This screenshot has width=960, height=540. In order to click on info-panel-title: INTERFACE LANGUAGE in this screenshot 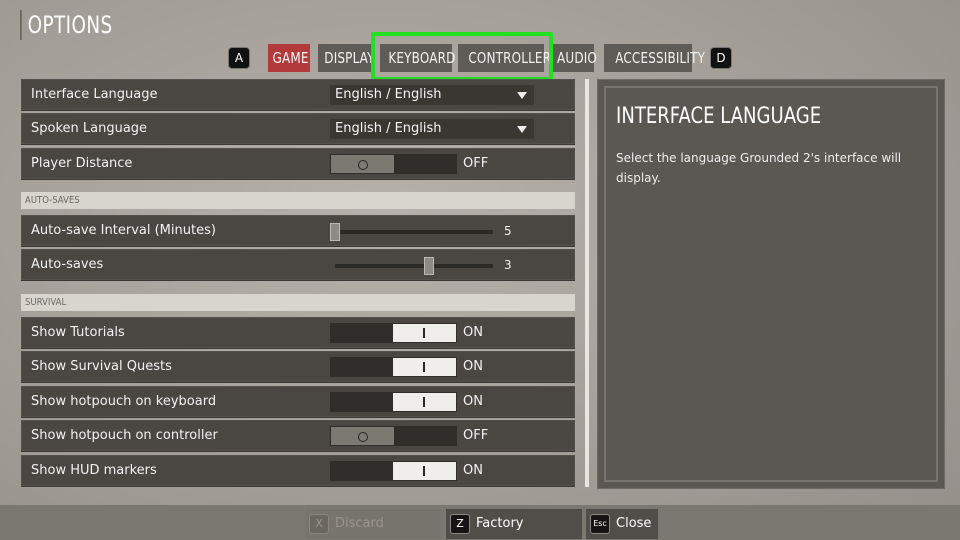, I will do `click(719, 116)`.